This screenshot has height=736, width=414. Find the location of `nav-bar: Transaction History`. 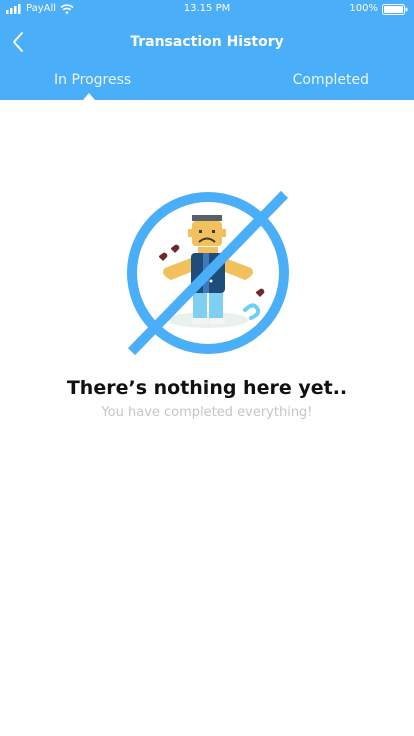

nav-bar: Transaction History is located at coordinates (207, 42).